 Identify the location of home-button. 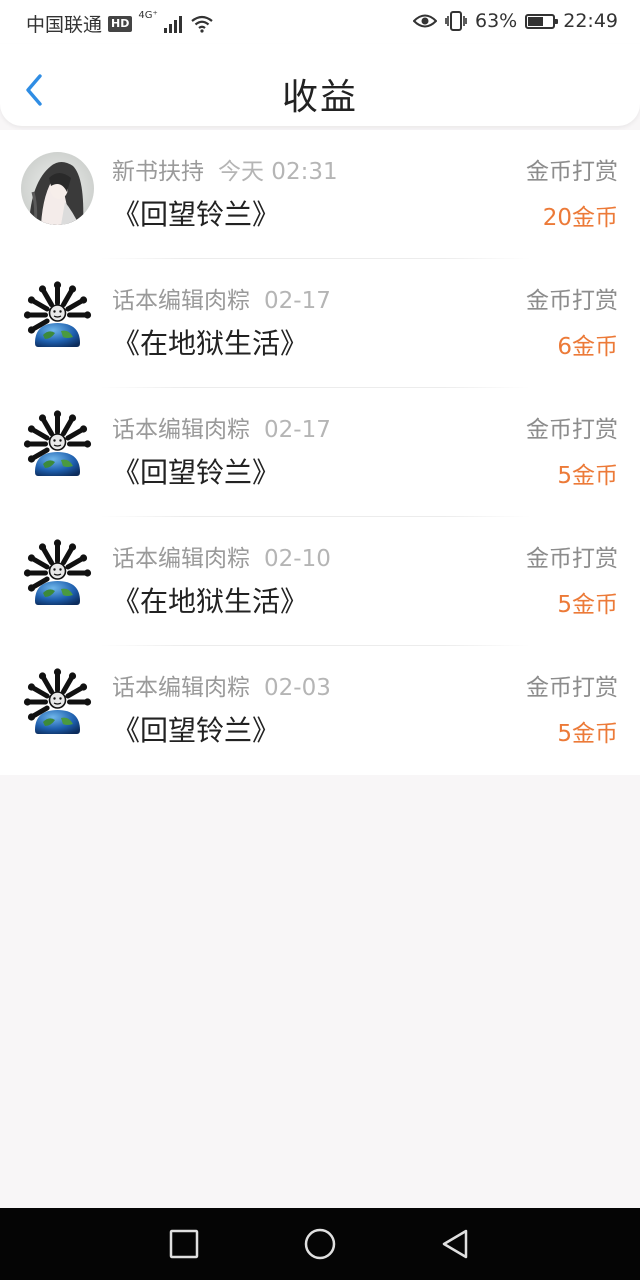
(320, 1244).